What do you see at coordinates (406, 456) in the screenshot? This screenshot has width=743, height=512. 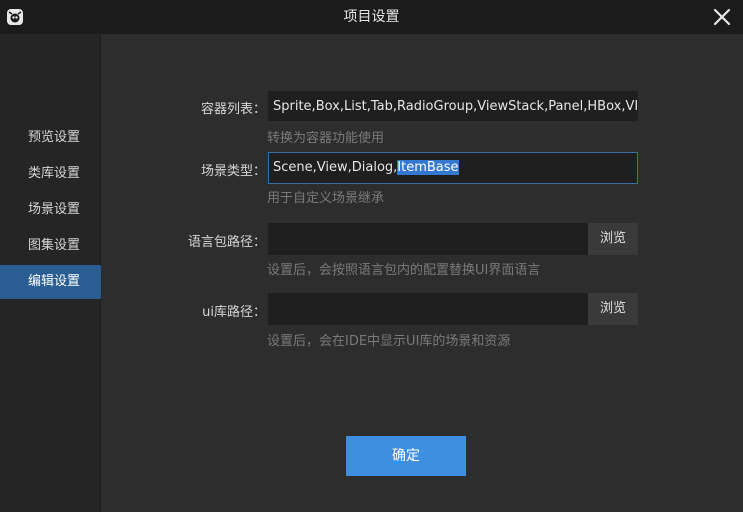 I see `ok-button: 确定` at bounding box center [406, 456].